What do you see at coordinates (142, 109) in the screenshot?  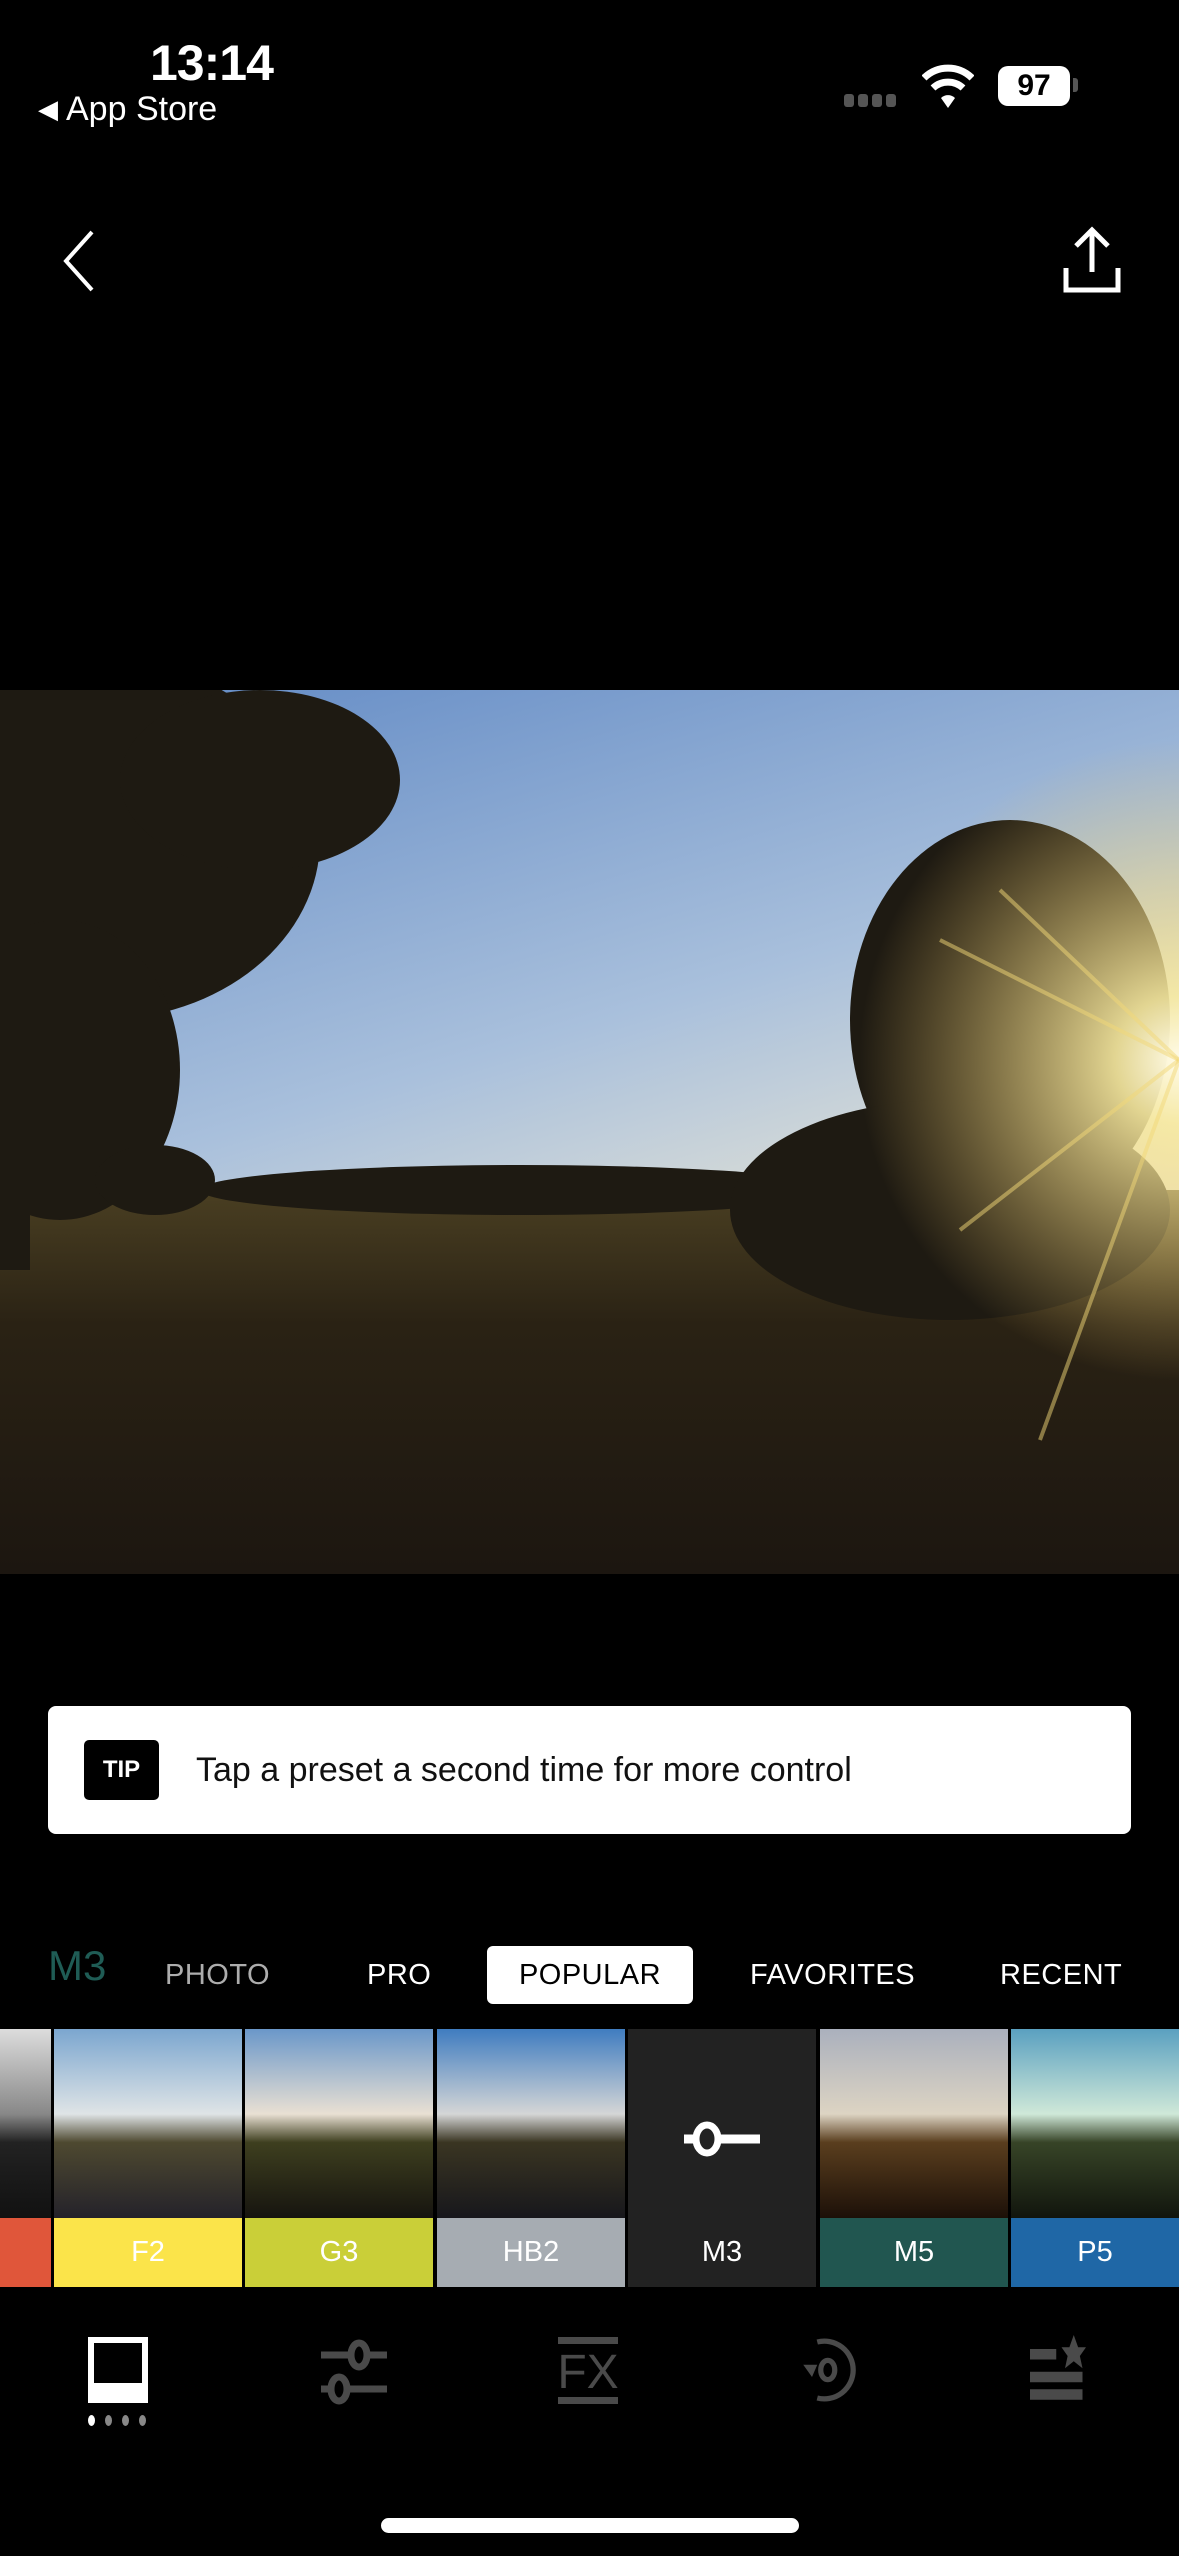 I see `back-app-label: App Store` at bounding box center [142, 109].